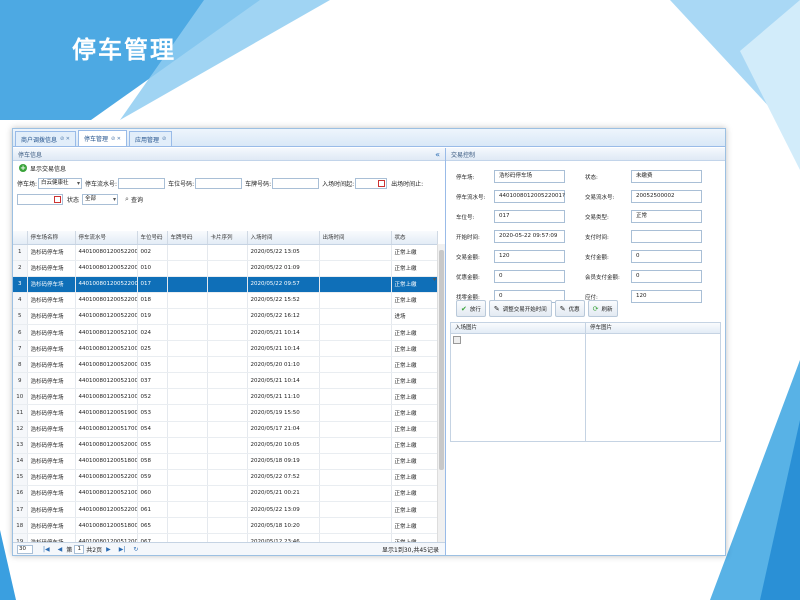 This screenshot has height=600, width=800. Describe the element at coordinates (122, 549) in the screenshot. I see `last-page-icon: ▶|` at that location.